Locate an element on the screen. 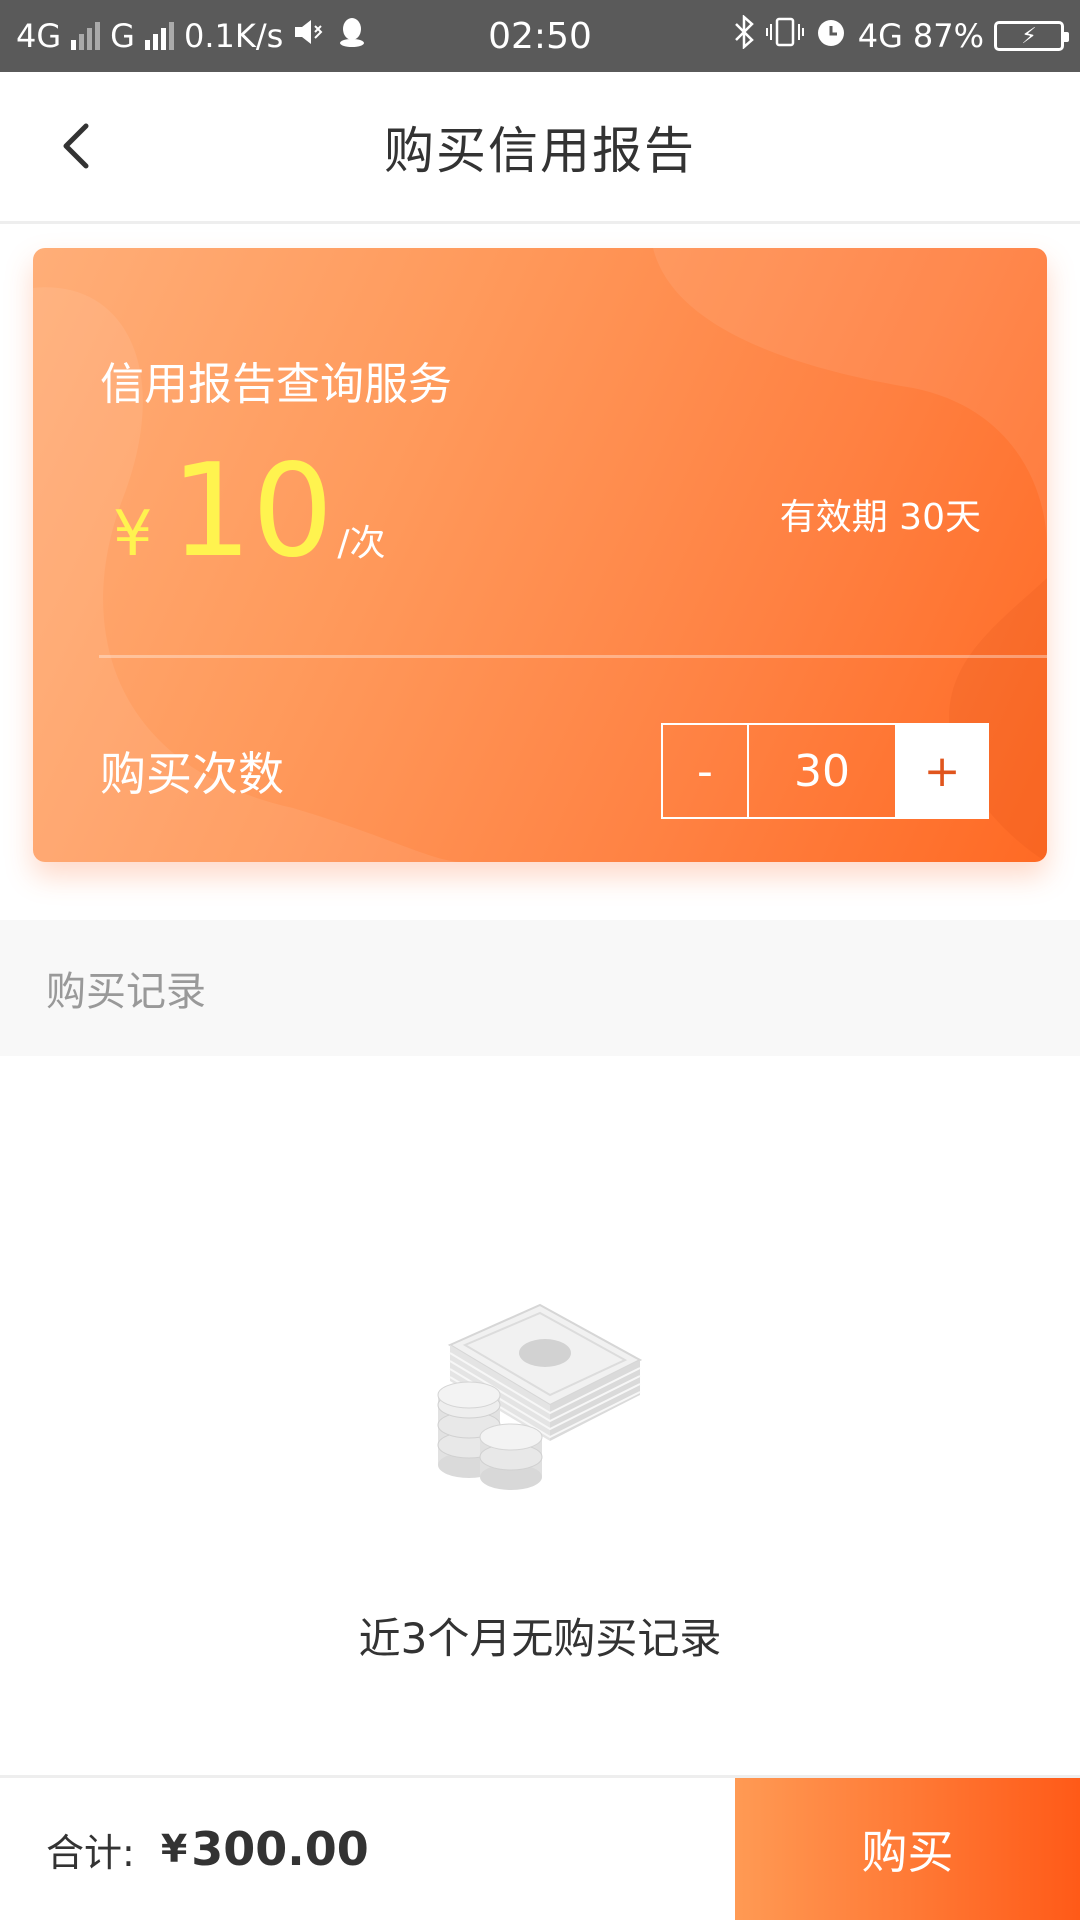  battery-percent: 87% is located at coordinates (948, 36).